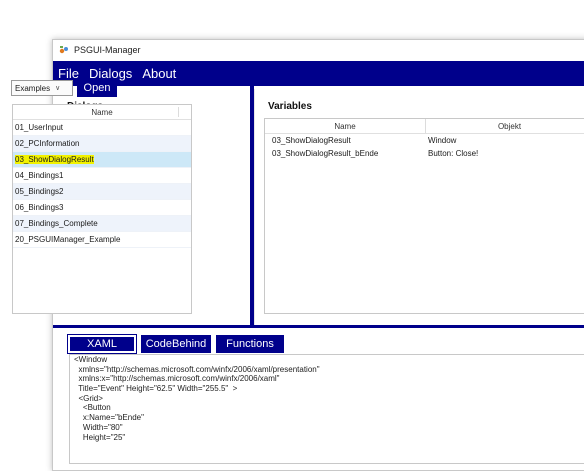 This screenshot has width=584, height=471. I want to click on list-item: 07_Bindings_Complete, so click(102, 224).